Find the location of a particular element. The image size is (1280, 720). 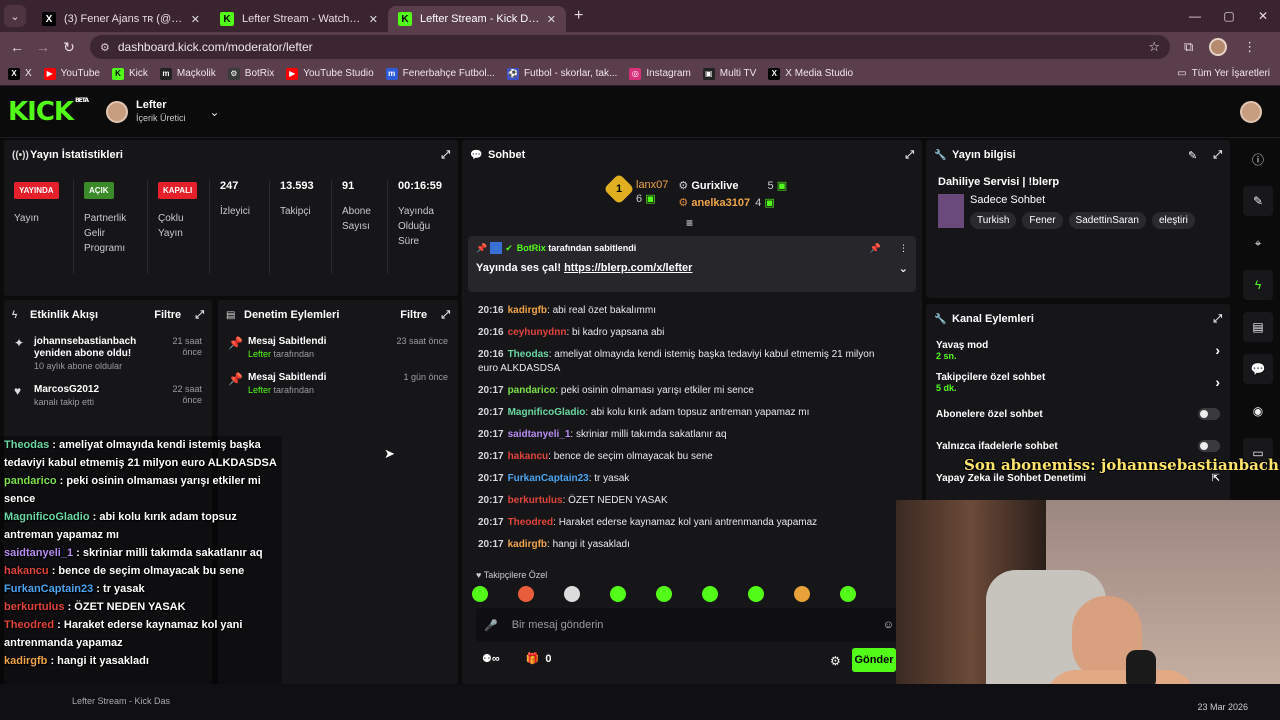

microphone-icon: 🎤 is located at coordinates (491, 625).